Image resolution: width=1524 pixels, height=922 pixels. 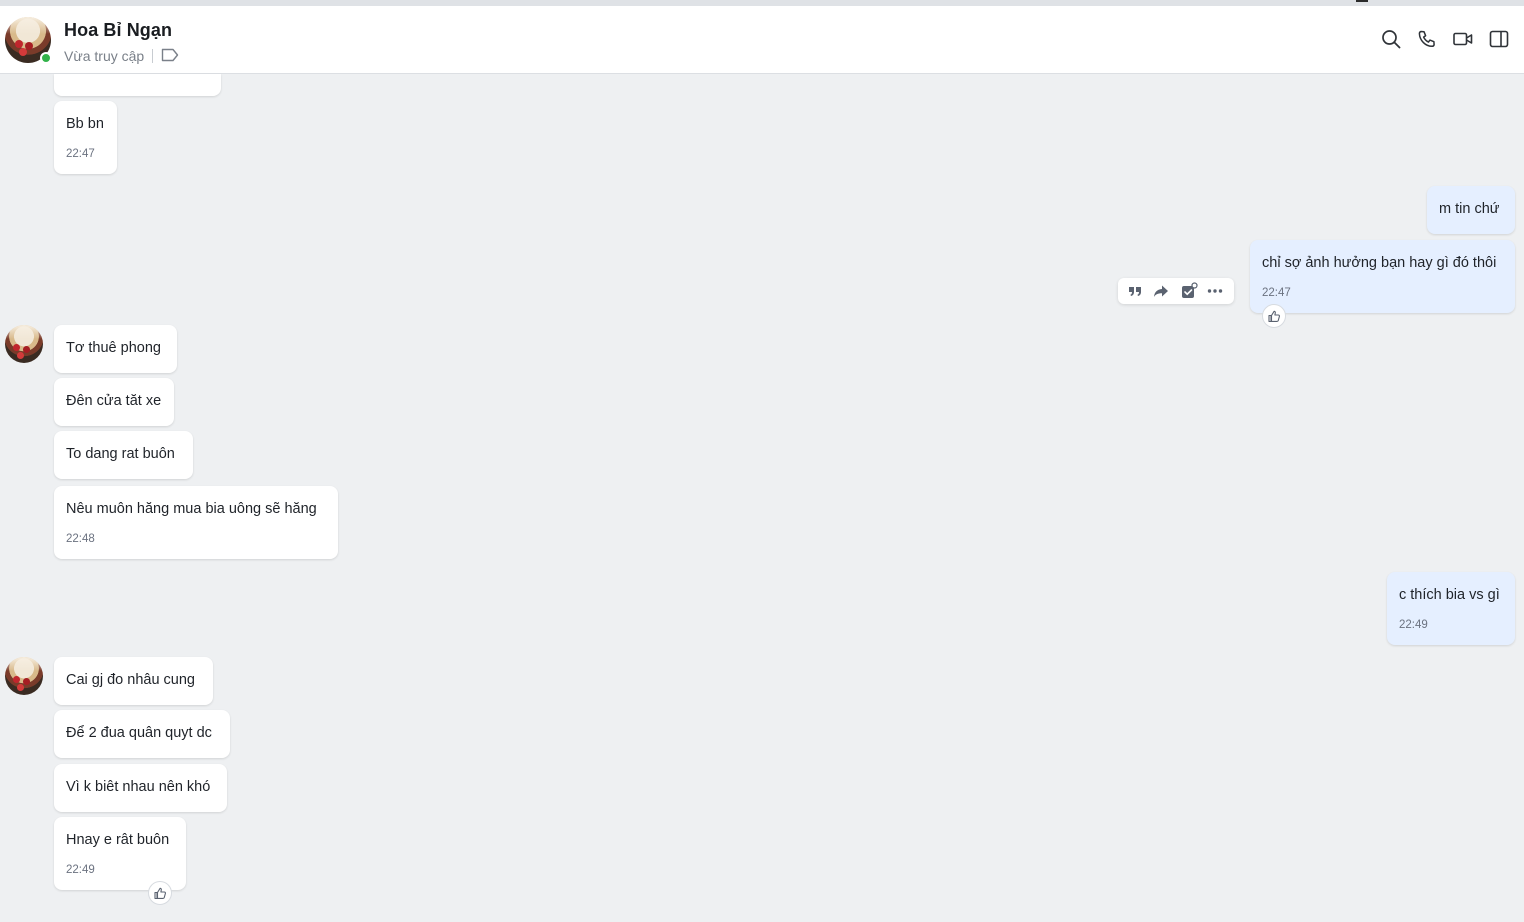 I want to click on window-indicator, so click(x=1362, y=1).